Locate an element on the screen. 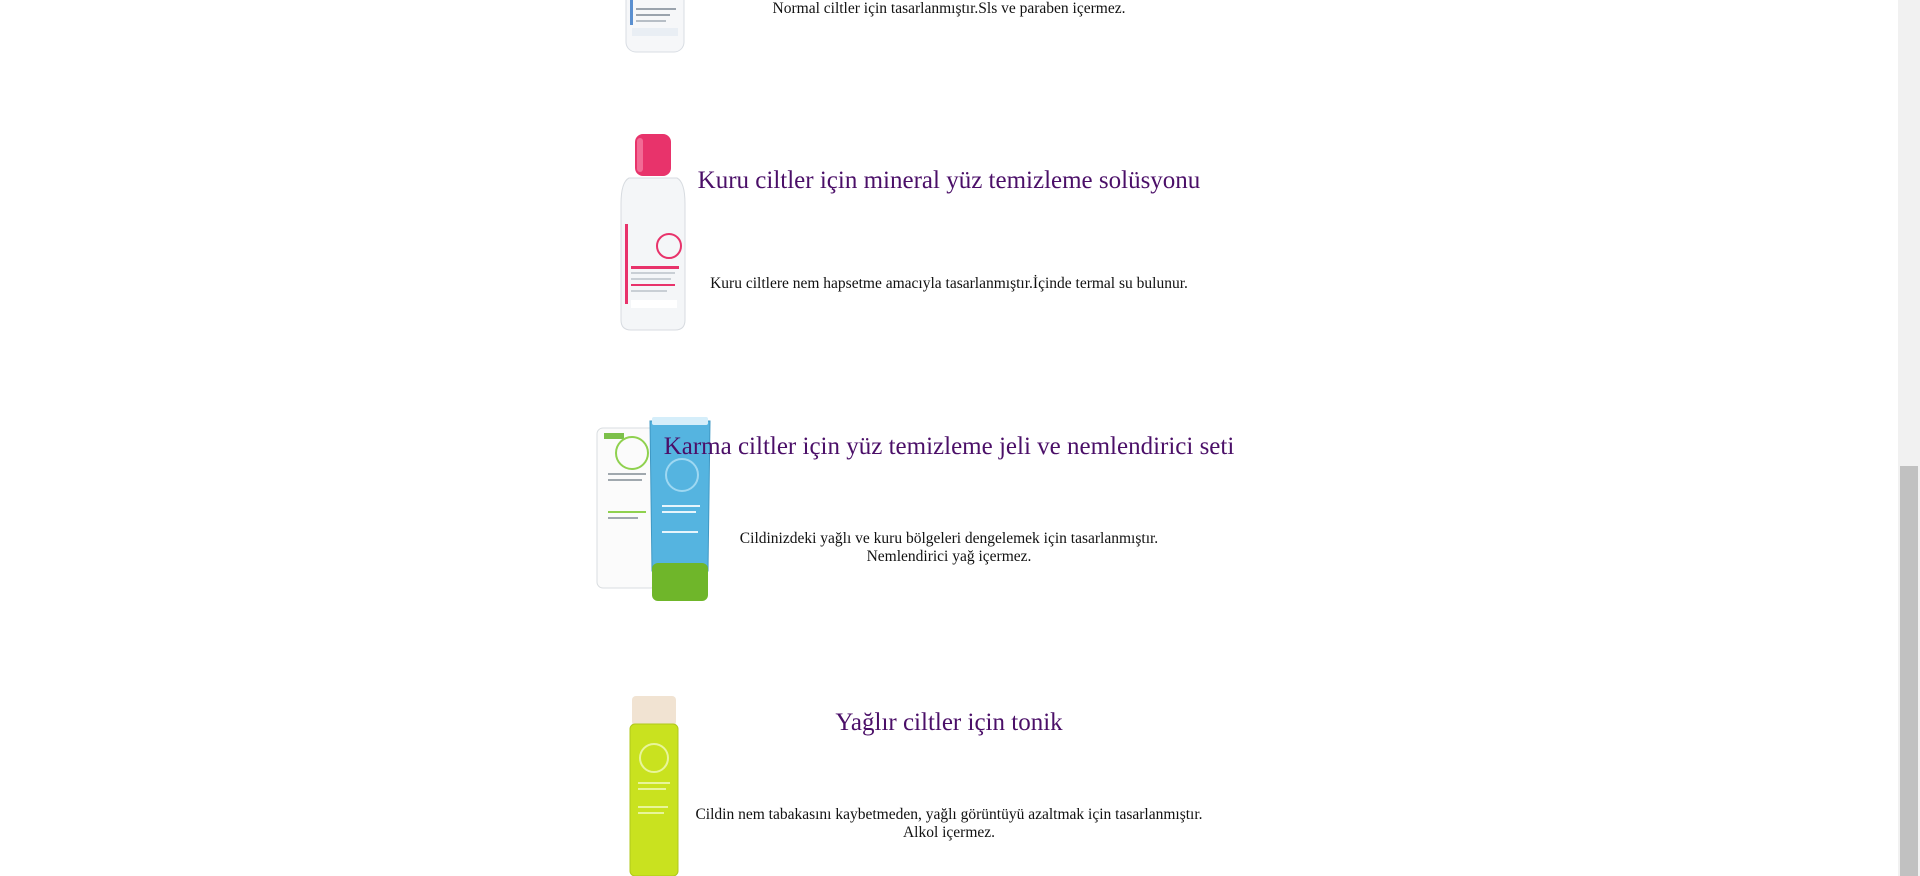 This screenshot has height=876, width=1920. vertical-scrollbar is located at coordinates (1909, 438).